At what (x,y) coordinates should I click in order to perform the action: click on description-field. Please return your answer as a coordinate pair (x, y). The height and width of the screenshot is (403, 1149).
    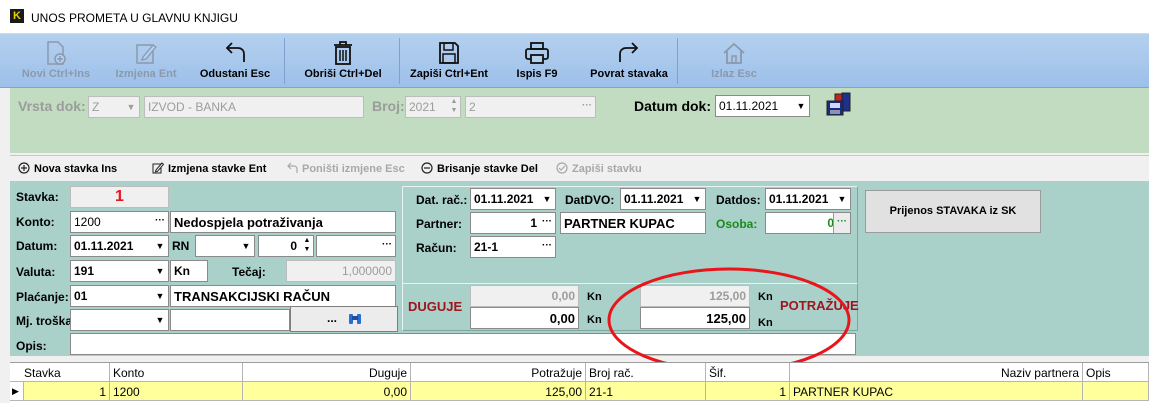
    Looking at the image, I should click on (463, 344).